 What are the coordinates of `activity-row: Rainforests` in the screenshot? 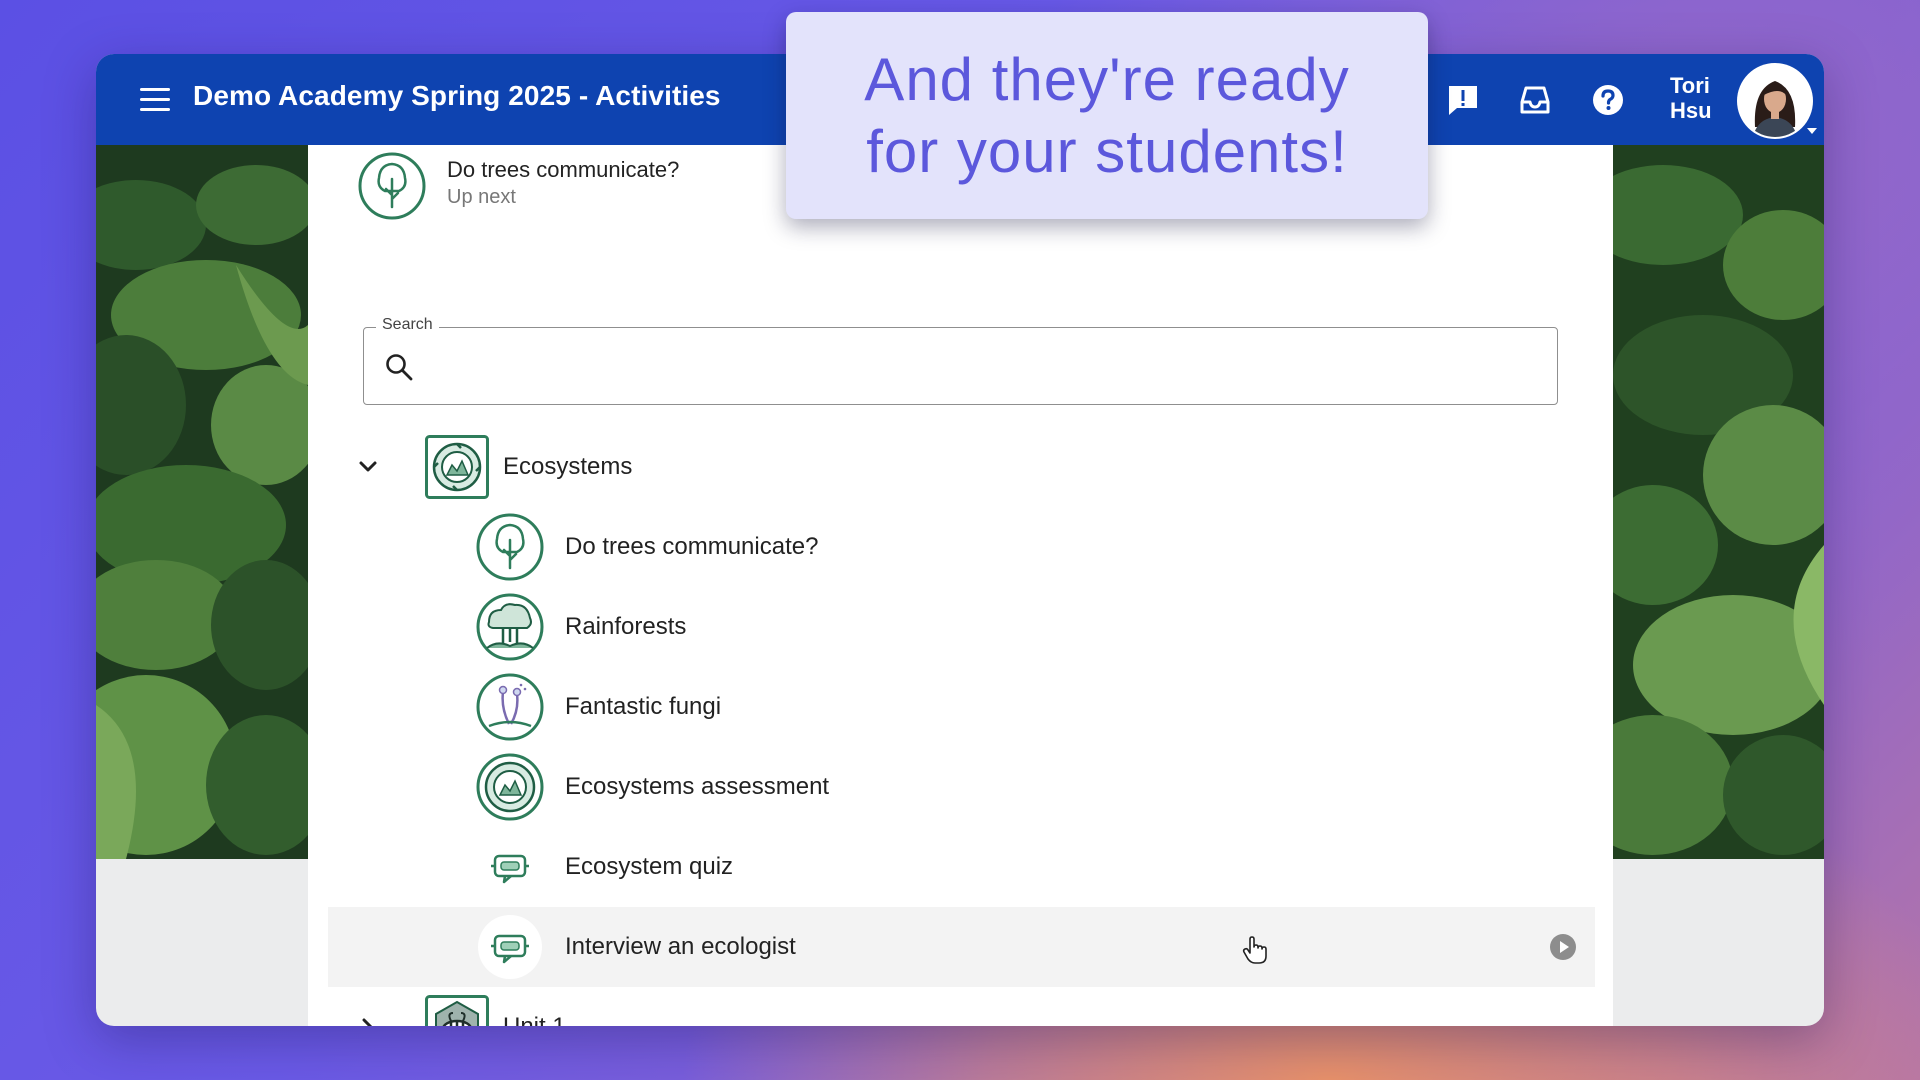 It's located at (961, 627).